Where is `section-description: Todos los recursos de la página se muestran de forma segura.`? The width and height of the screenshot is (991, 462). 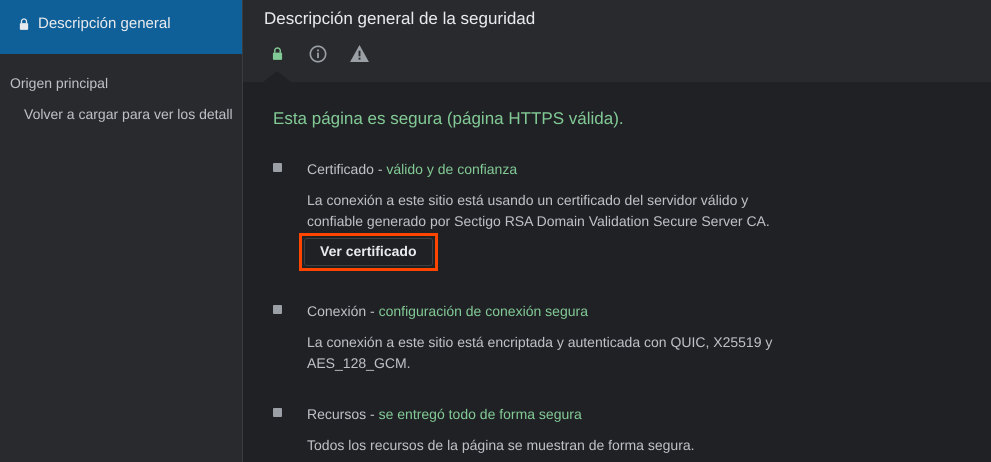
section-description: Todos los recursos de la página se muestran de forma segura. is located at coordinates (501, 445).